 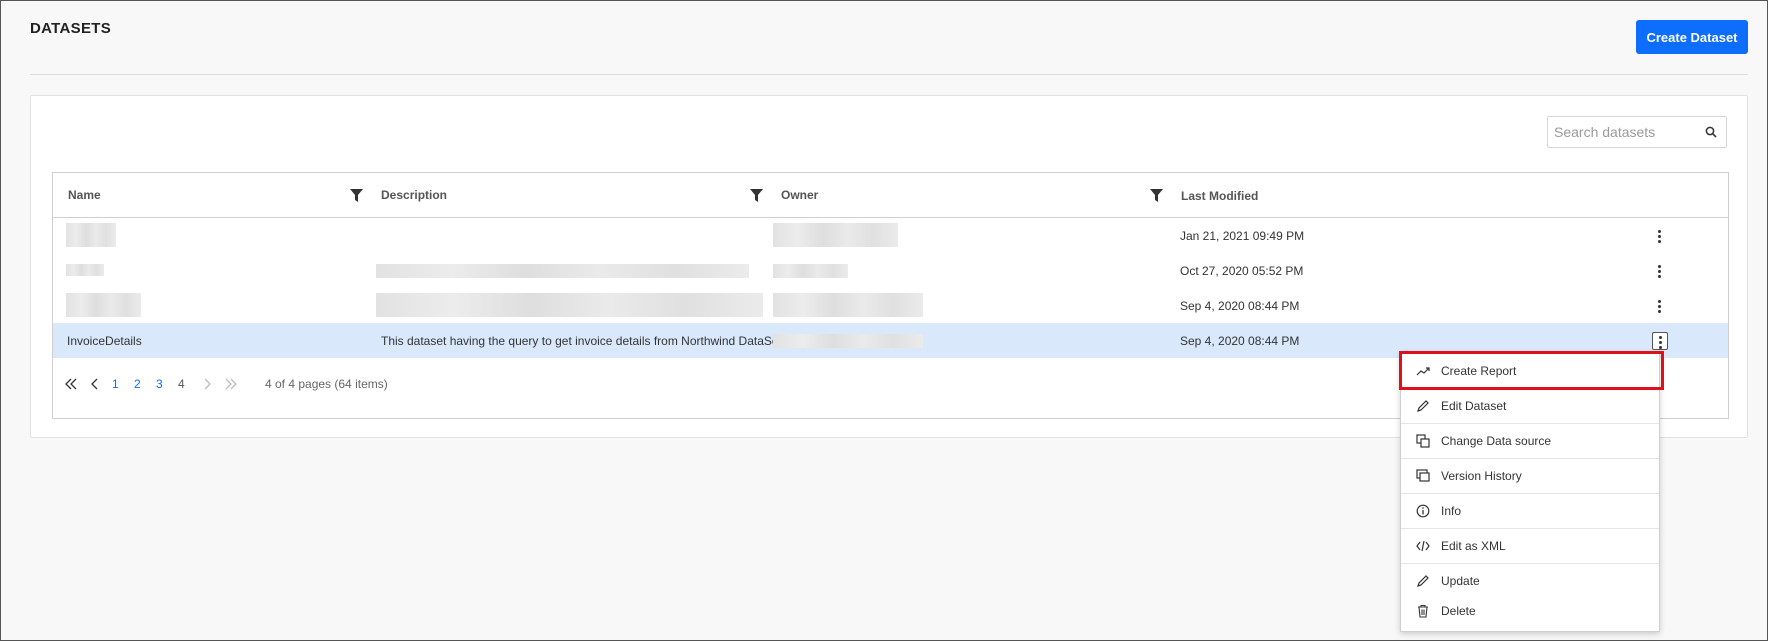 What do you see at coordinates (115, 384) in the screenshot?
I see `page-number: 1` at bounding box center [115, 384].